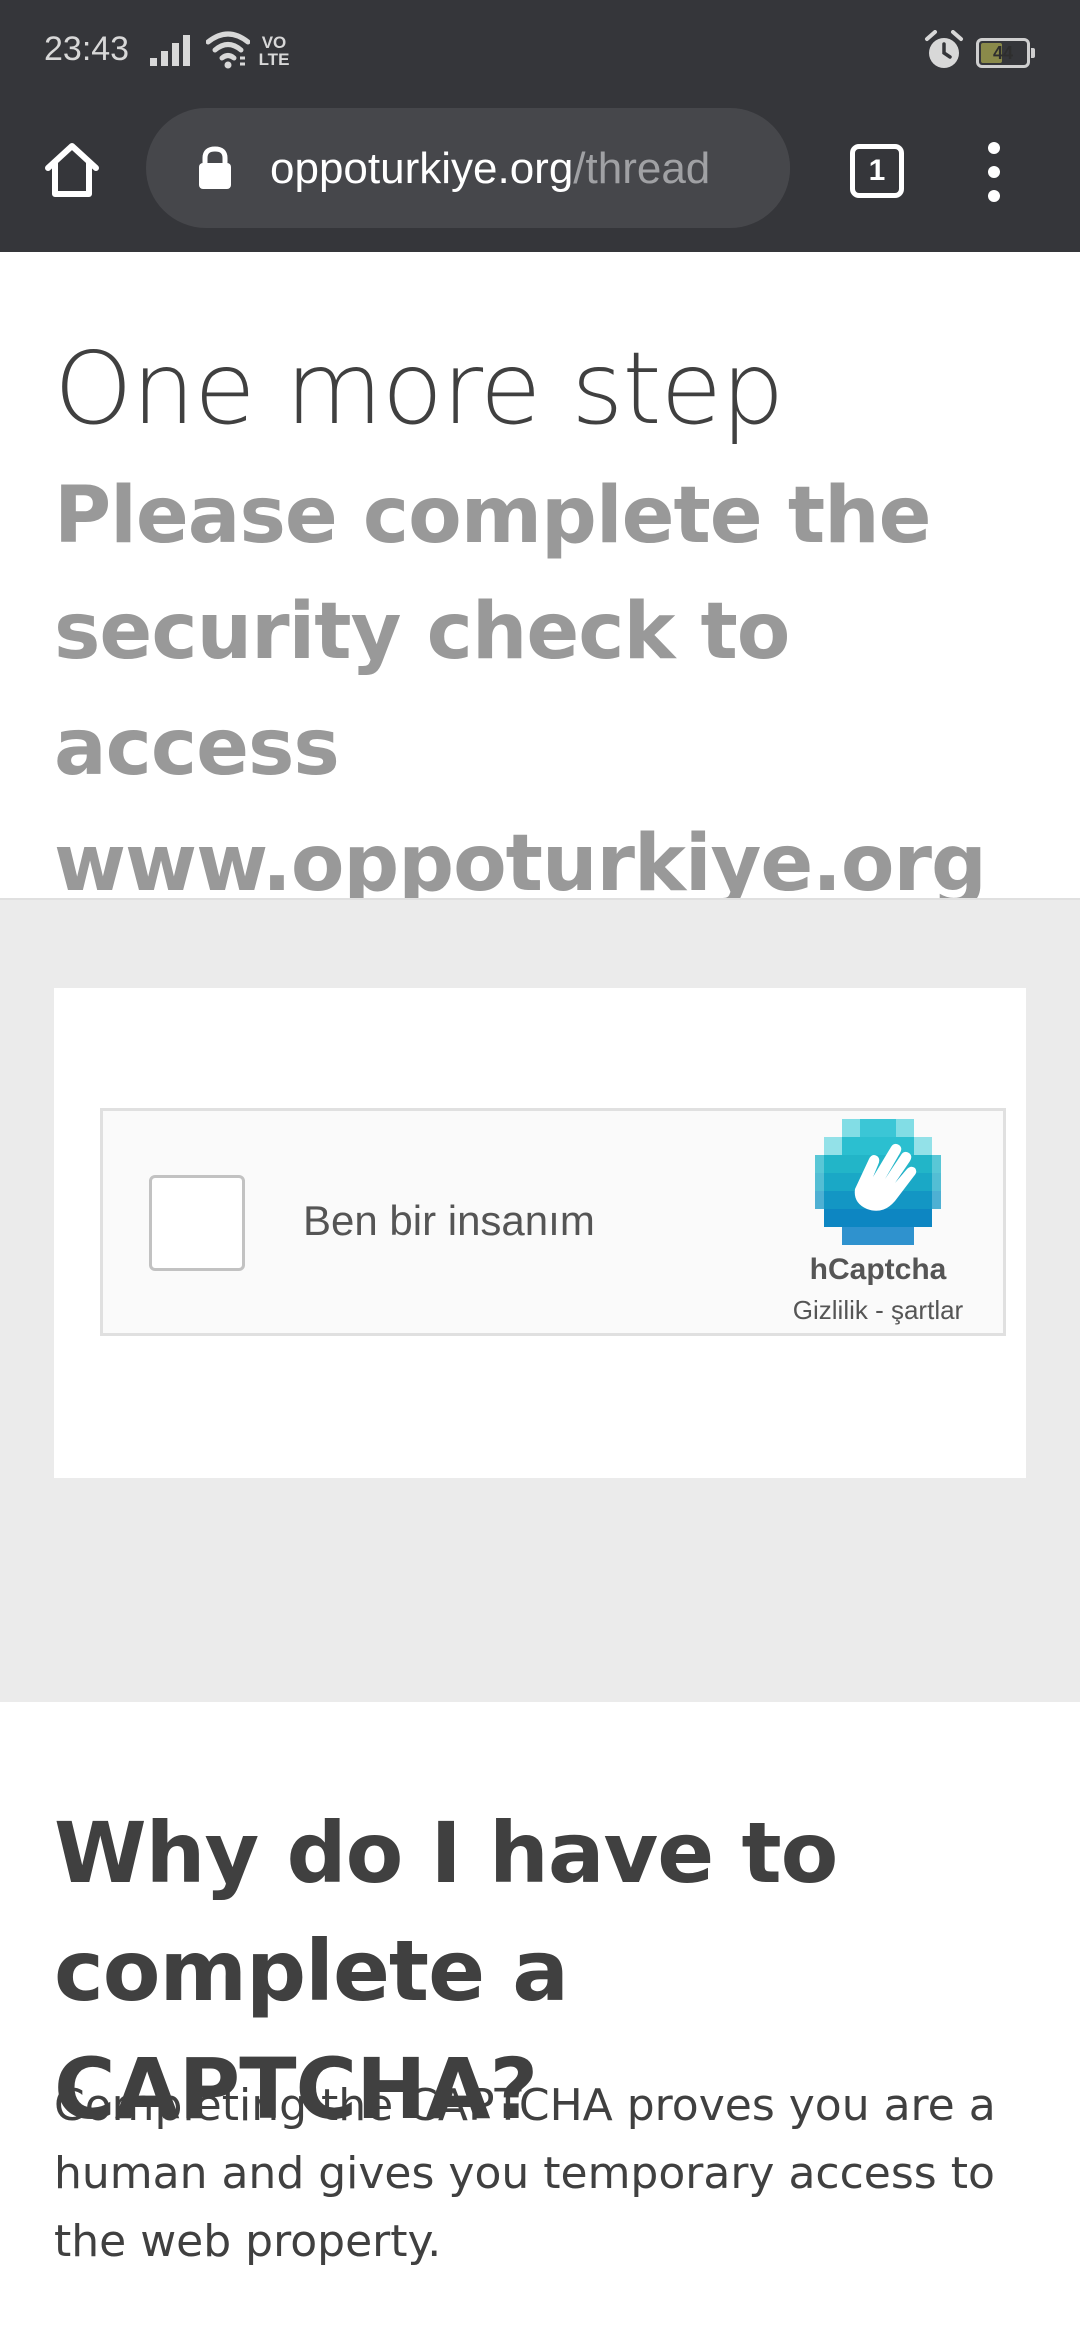  What do you see at coordinates (878, 1269) in the screenshot?
I see `hcaptcha-brand: hCaptcha` at bounding box center [878, 1269].